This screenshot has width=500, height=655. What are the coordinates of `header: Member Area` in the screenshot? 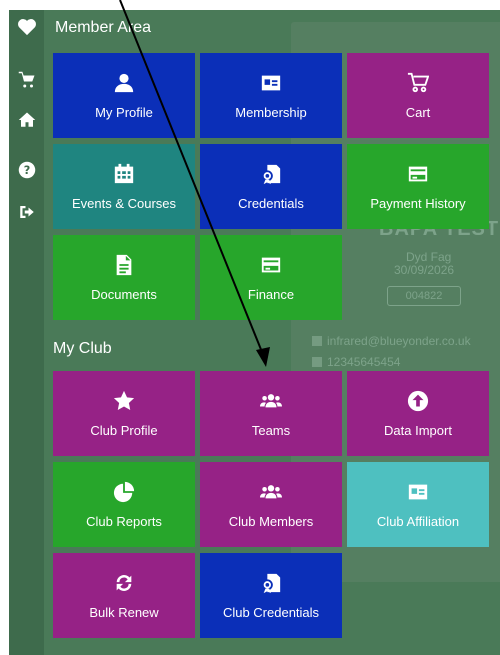 It's located at (150, 28).